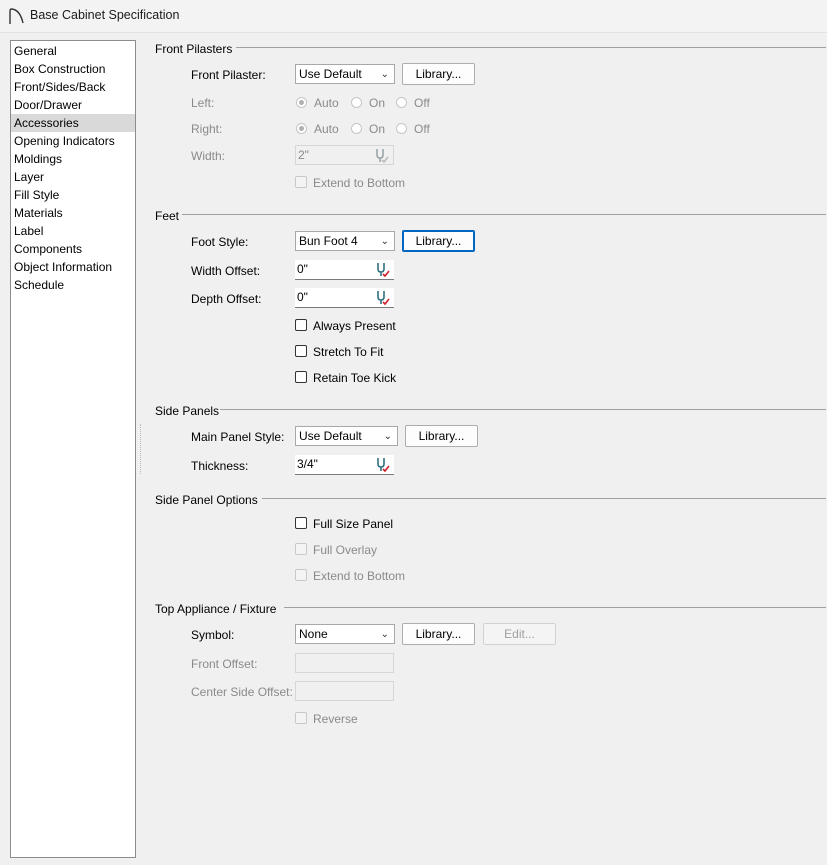  I want to click on foot-style-value: Bun Foot 4, so click(328, 241).